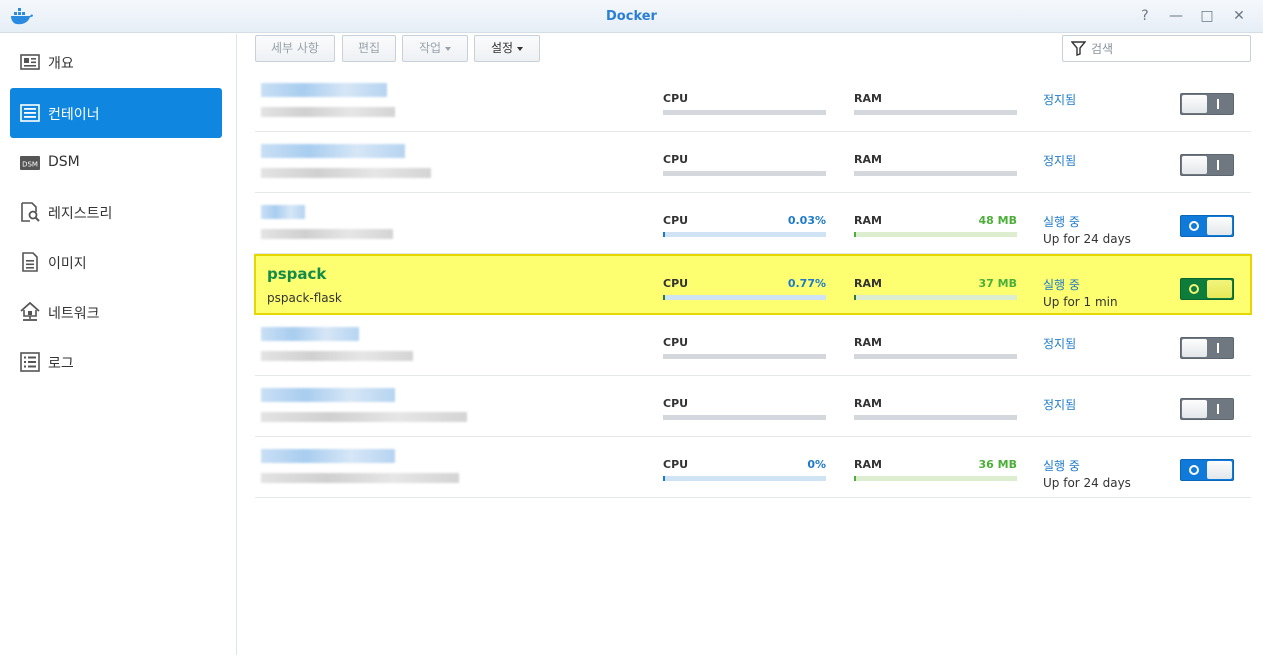 The image size is (1263, 655). Describe the element at coordinates (30, 262) in the screenshot. I see `image-icon` at that location.